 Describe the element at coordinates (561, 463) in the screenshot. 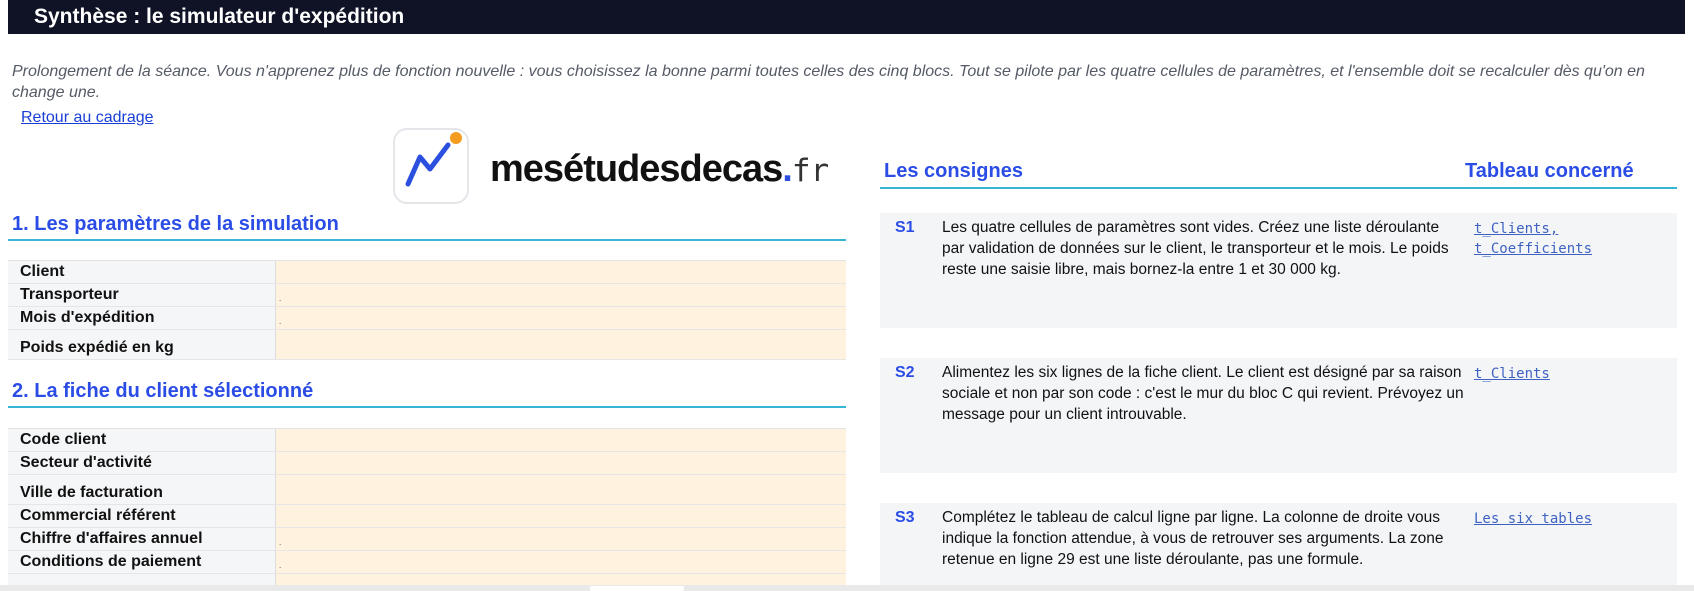

I see `secteur-cell` at that location.